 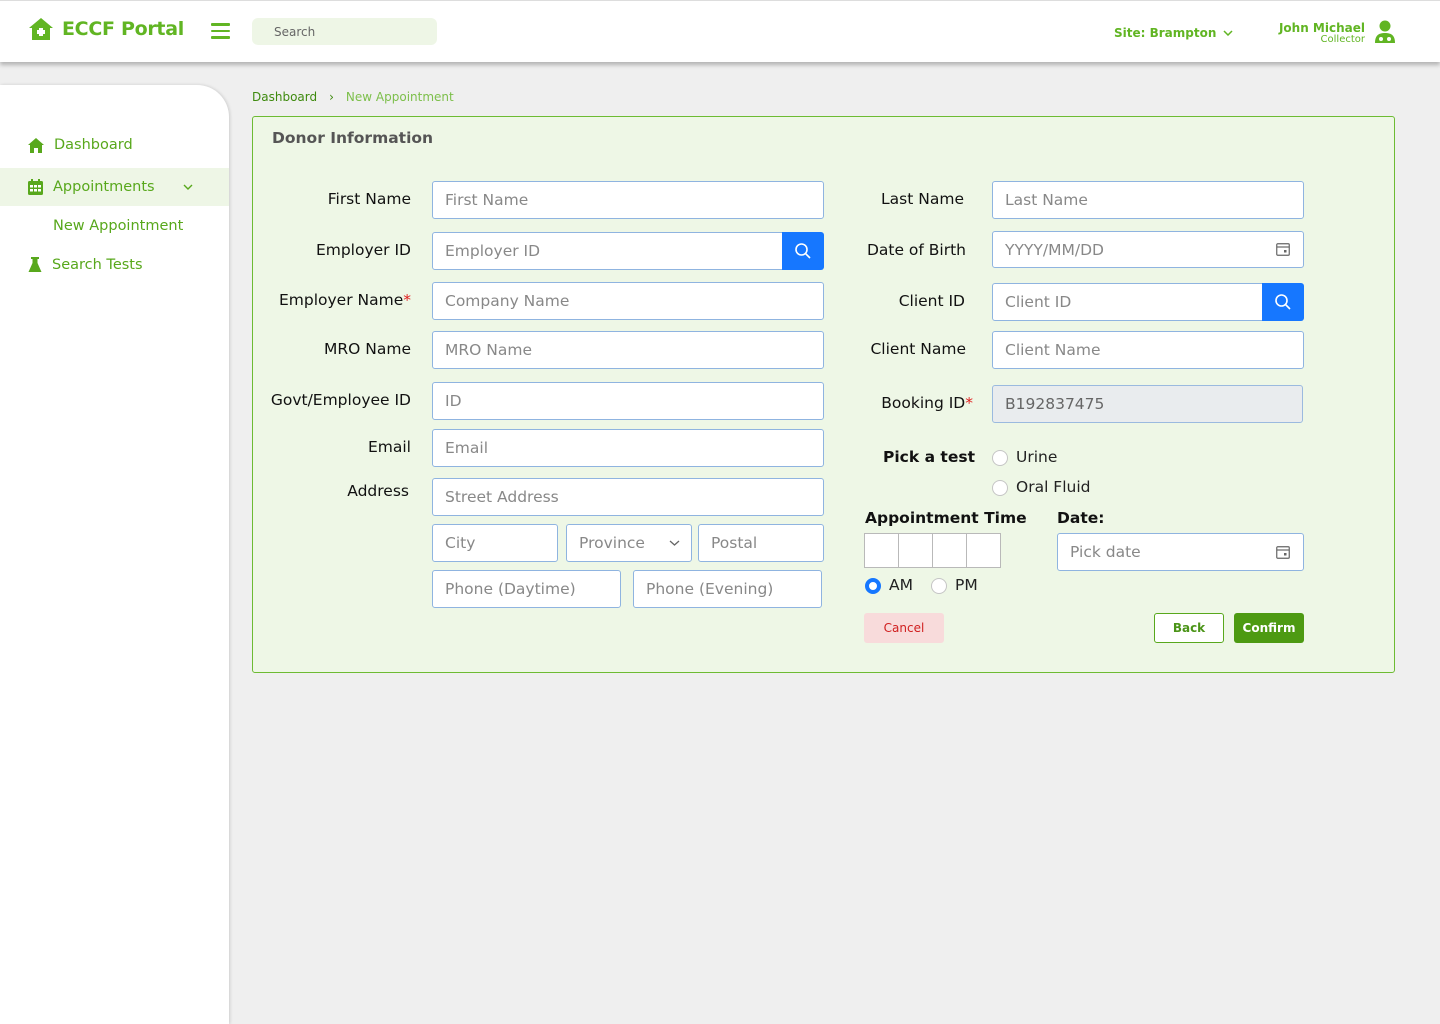 I want to click on urine-radio-label: Urine, so click(x=1036, y=457).